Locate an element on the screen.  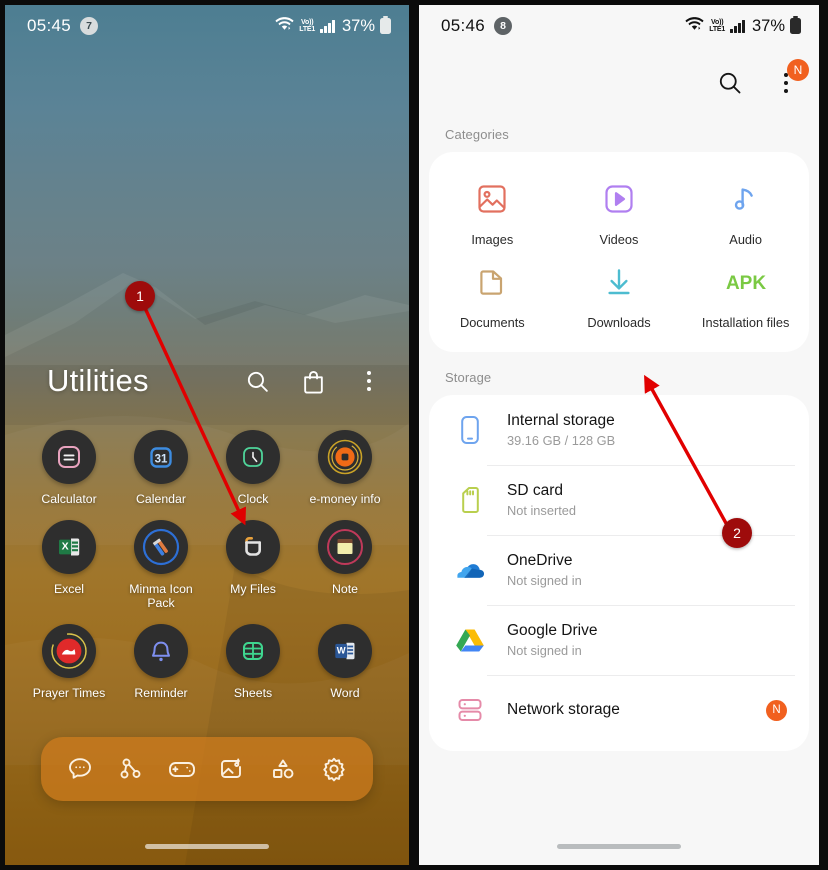
gear-icon is located at coordinates (334, 769).